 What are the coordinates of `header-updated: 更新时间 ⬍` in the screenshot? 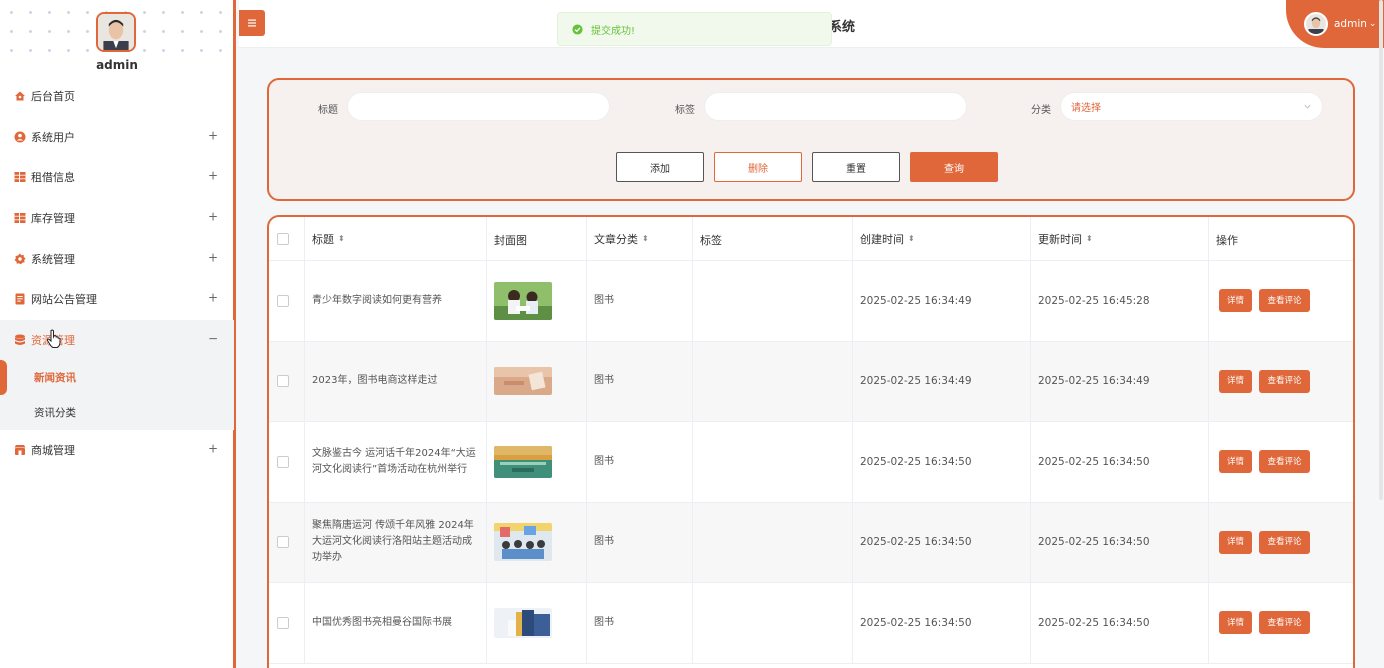 It's located at (1120, 238).